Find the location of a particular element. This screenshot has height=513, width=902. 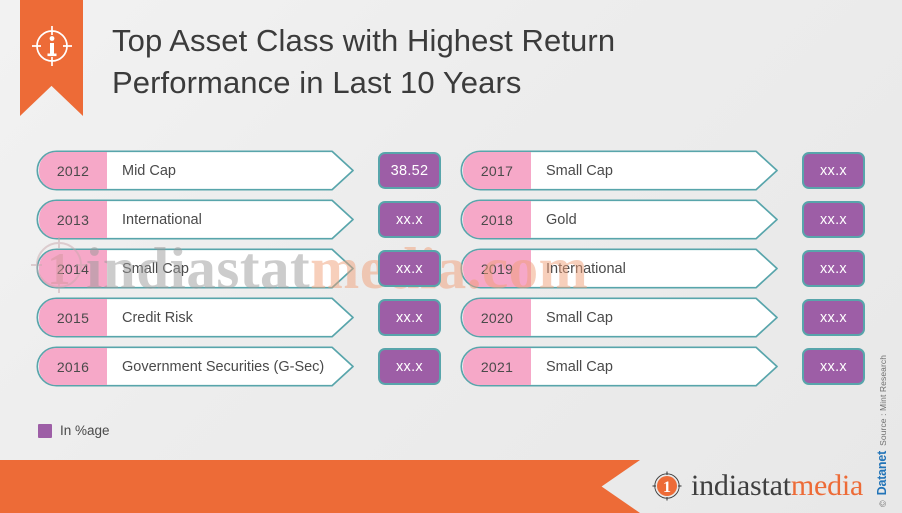

table-row: 2021 Small Cap xx.x is located at coordinates (670, 366).